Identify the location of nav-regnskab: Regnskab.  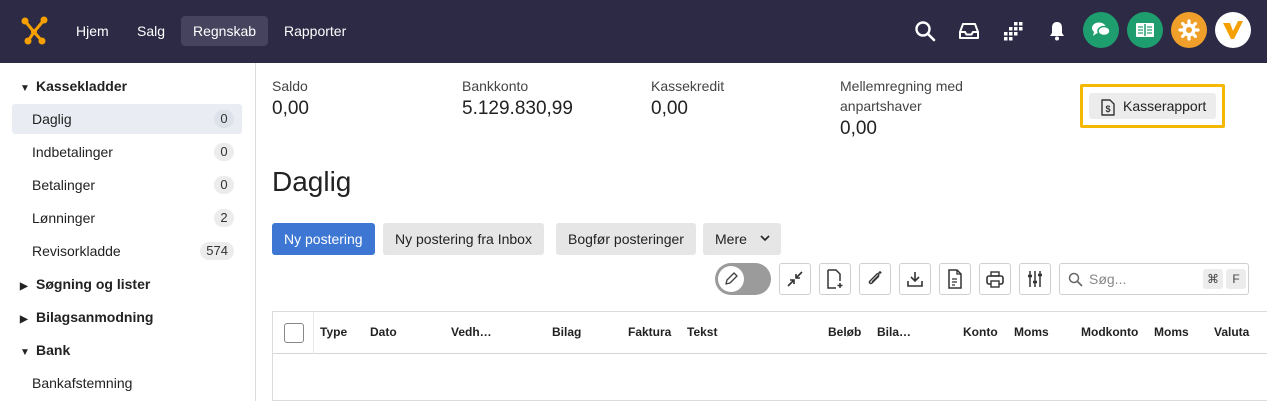
(225, 31).